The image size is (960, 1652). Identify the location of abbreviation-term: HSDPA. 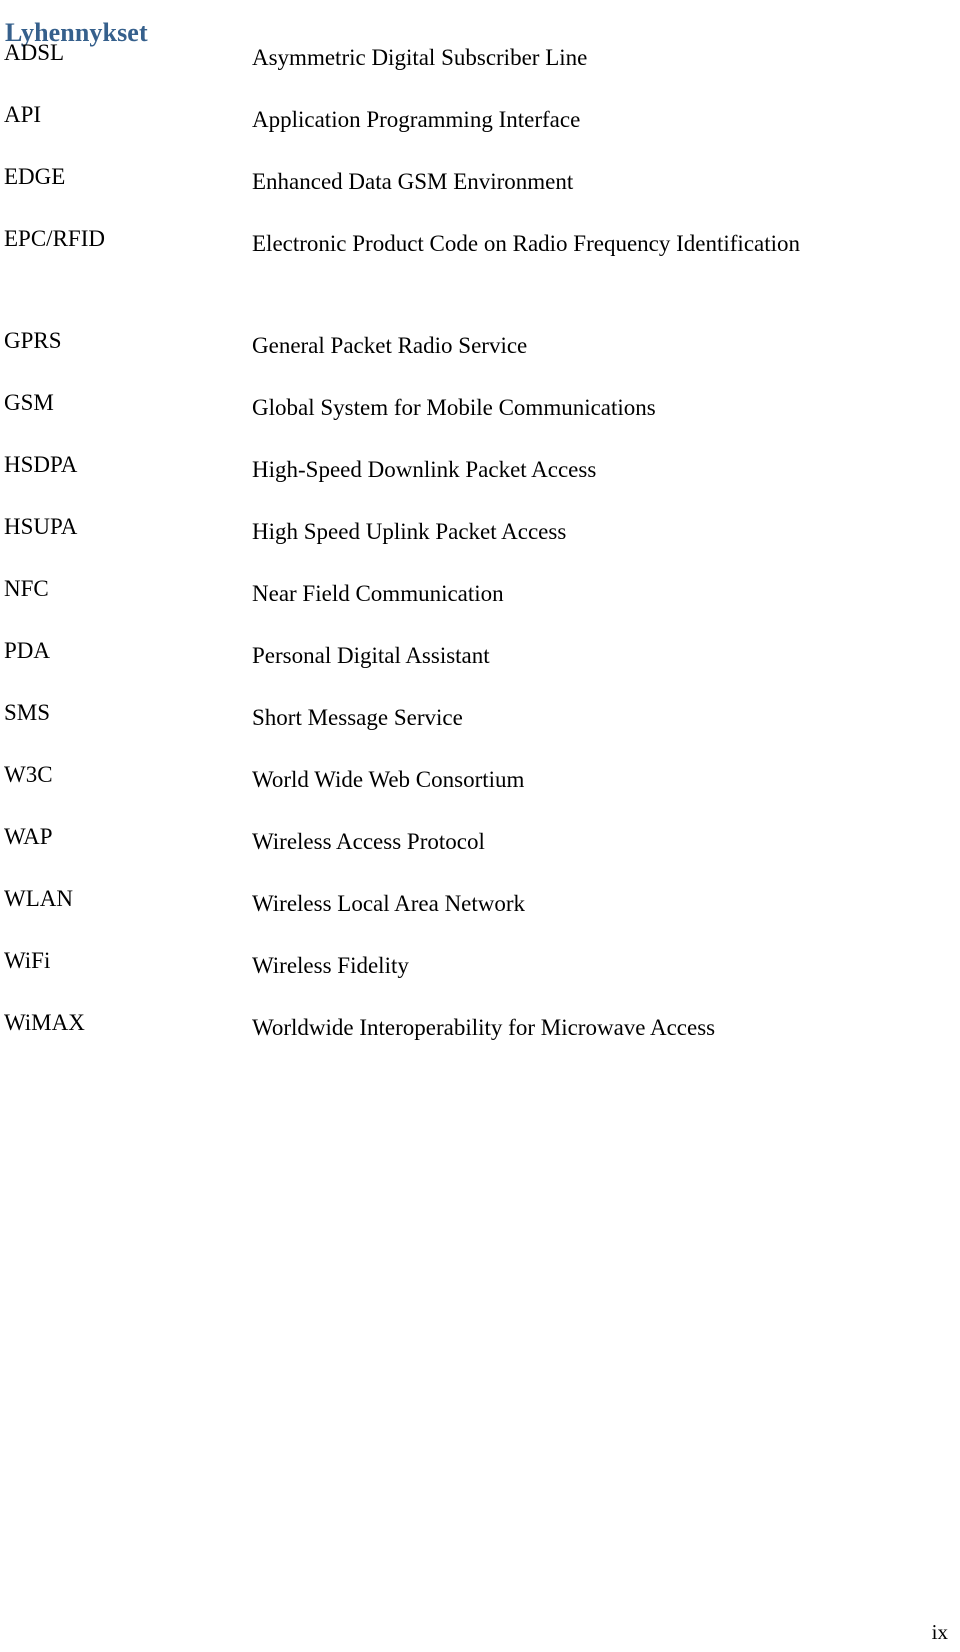
(41, 464).